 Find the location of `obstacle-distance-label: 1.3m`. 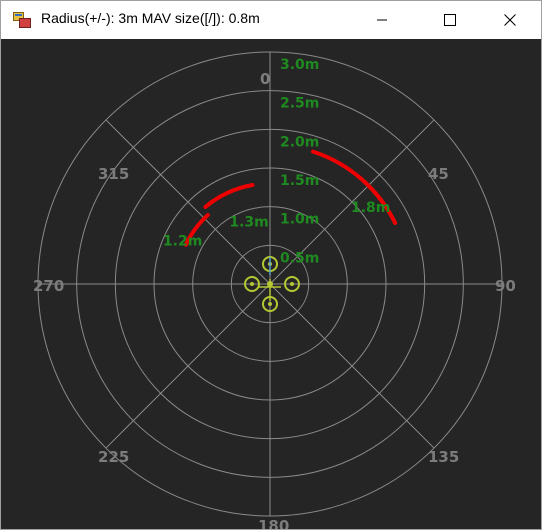

obstacle-distance-label: 1.3m is located at coordinates (248, 222).